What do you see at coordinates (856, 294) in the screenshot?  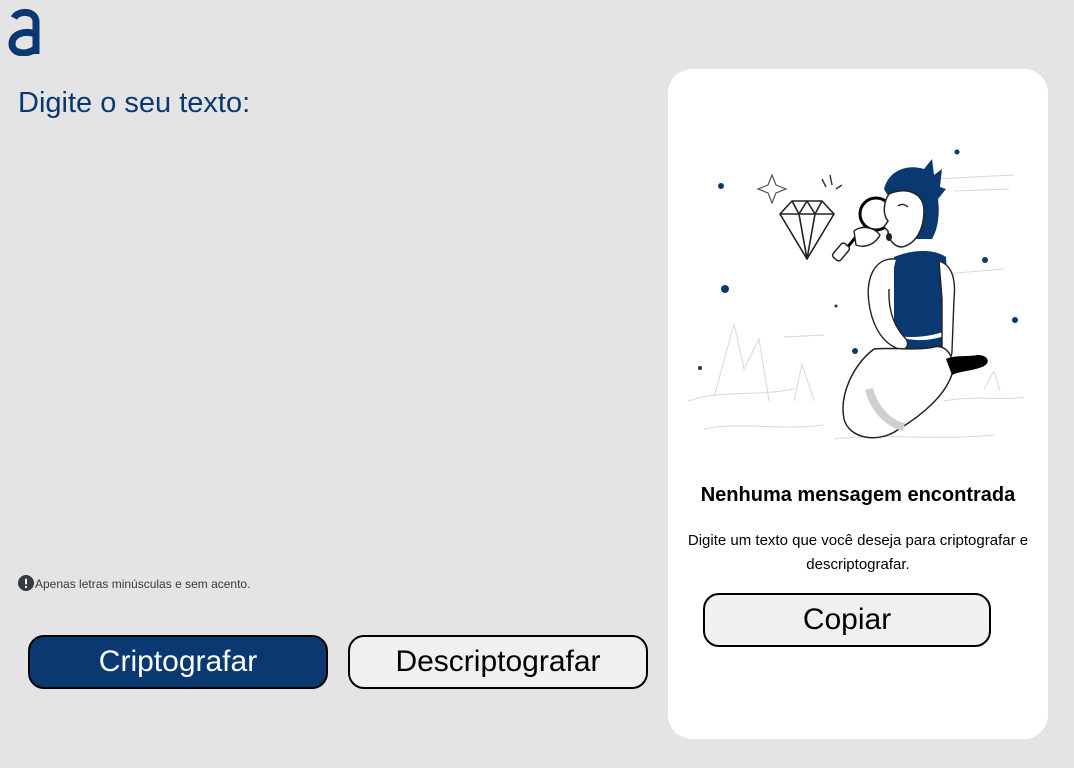 I see `person-with-magnifying-glass-illustration` at bounding box center [856, 294].